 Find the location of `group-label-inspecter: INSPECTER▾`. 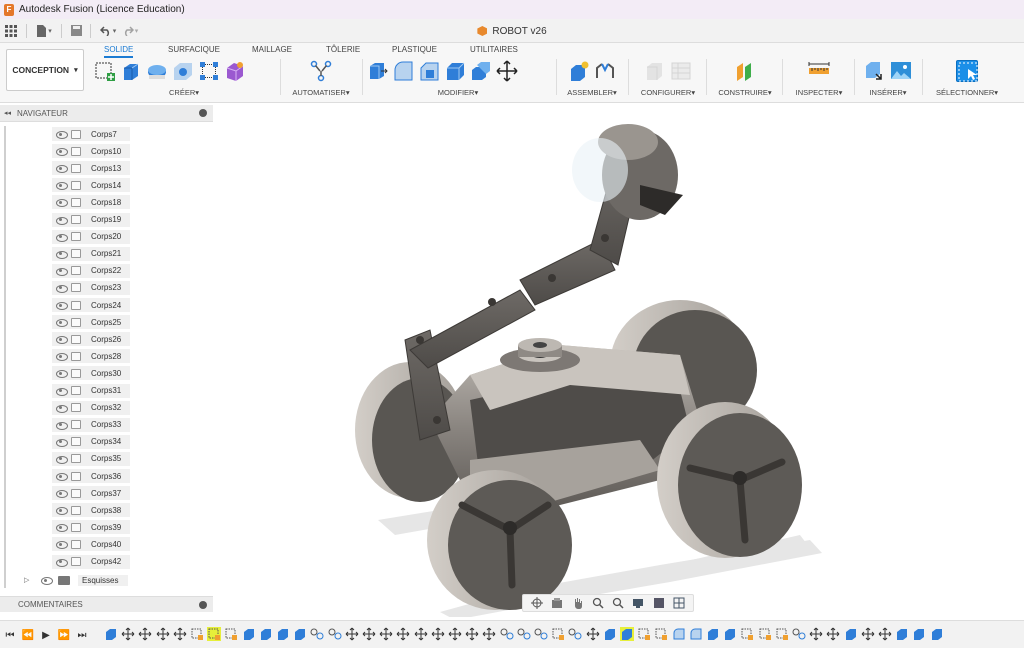

group-label-inspecter: INSPECTER▾ is located at coordinates (819, 92).